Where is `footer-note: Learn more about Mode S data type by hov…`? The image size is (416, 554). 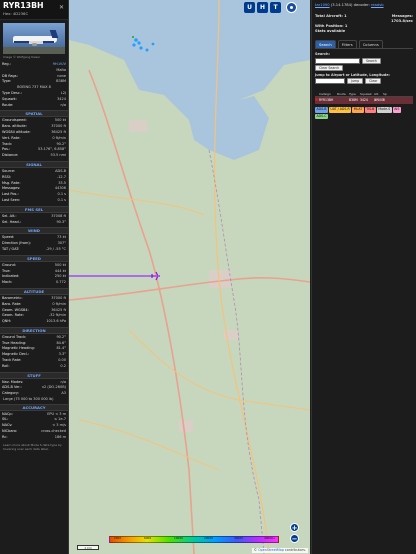
footer-note: Learn more about Mode S data type by hov… is located at coordinates (32, 446).